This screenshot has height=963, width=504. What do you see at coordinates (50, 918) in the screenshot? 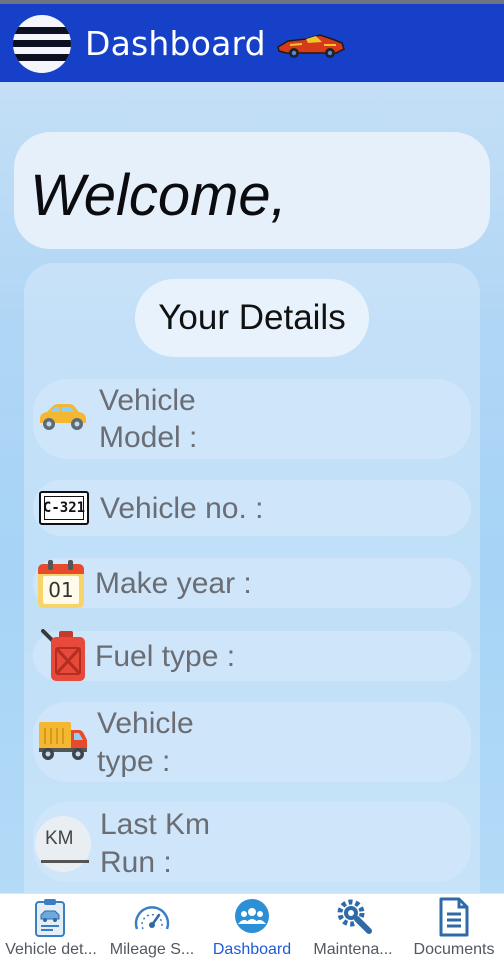
I see `vehicle-details-icon` at bounding box center [50, 918].